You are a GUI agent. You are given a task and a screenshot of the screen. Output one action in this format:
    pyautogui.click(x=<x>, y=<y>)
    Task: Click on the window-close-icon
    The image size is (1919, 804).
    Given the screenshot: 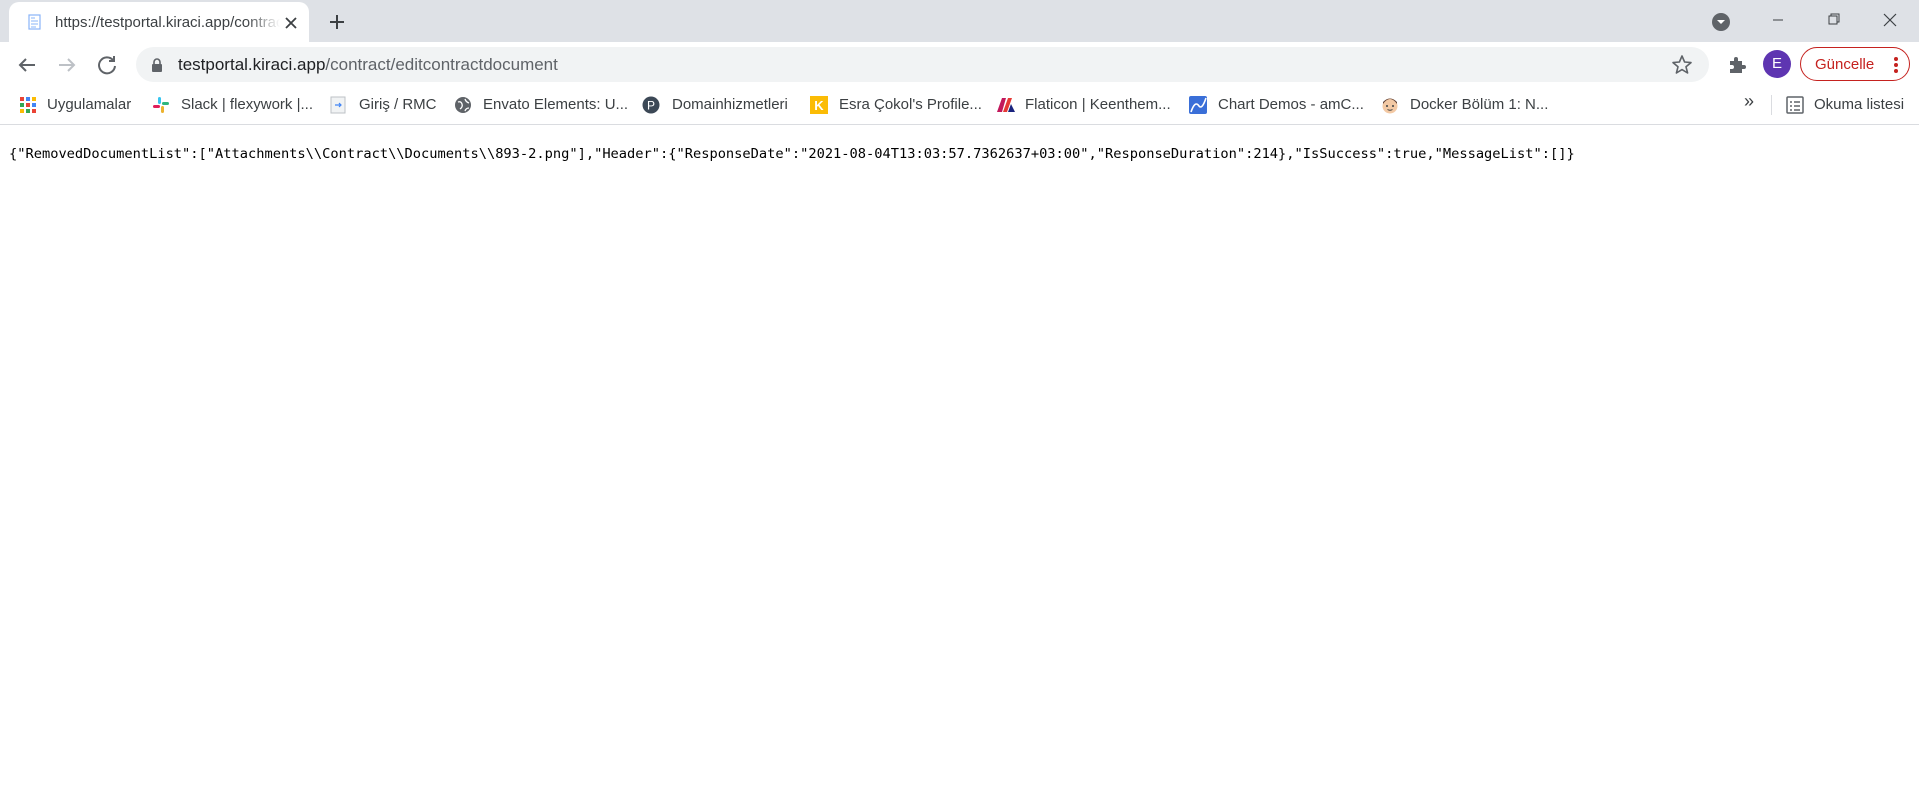 What is the action you would take?
    pyautogui.click(x=1890, y=20)
    